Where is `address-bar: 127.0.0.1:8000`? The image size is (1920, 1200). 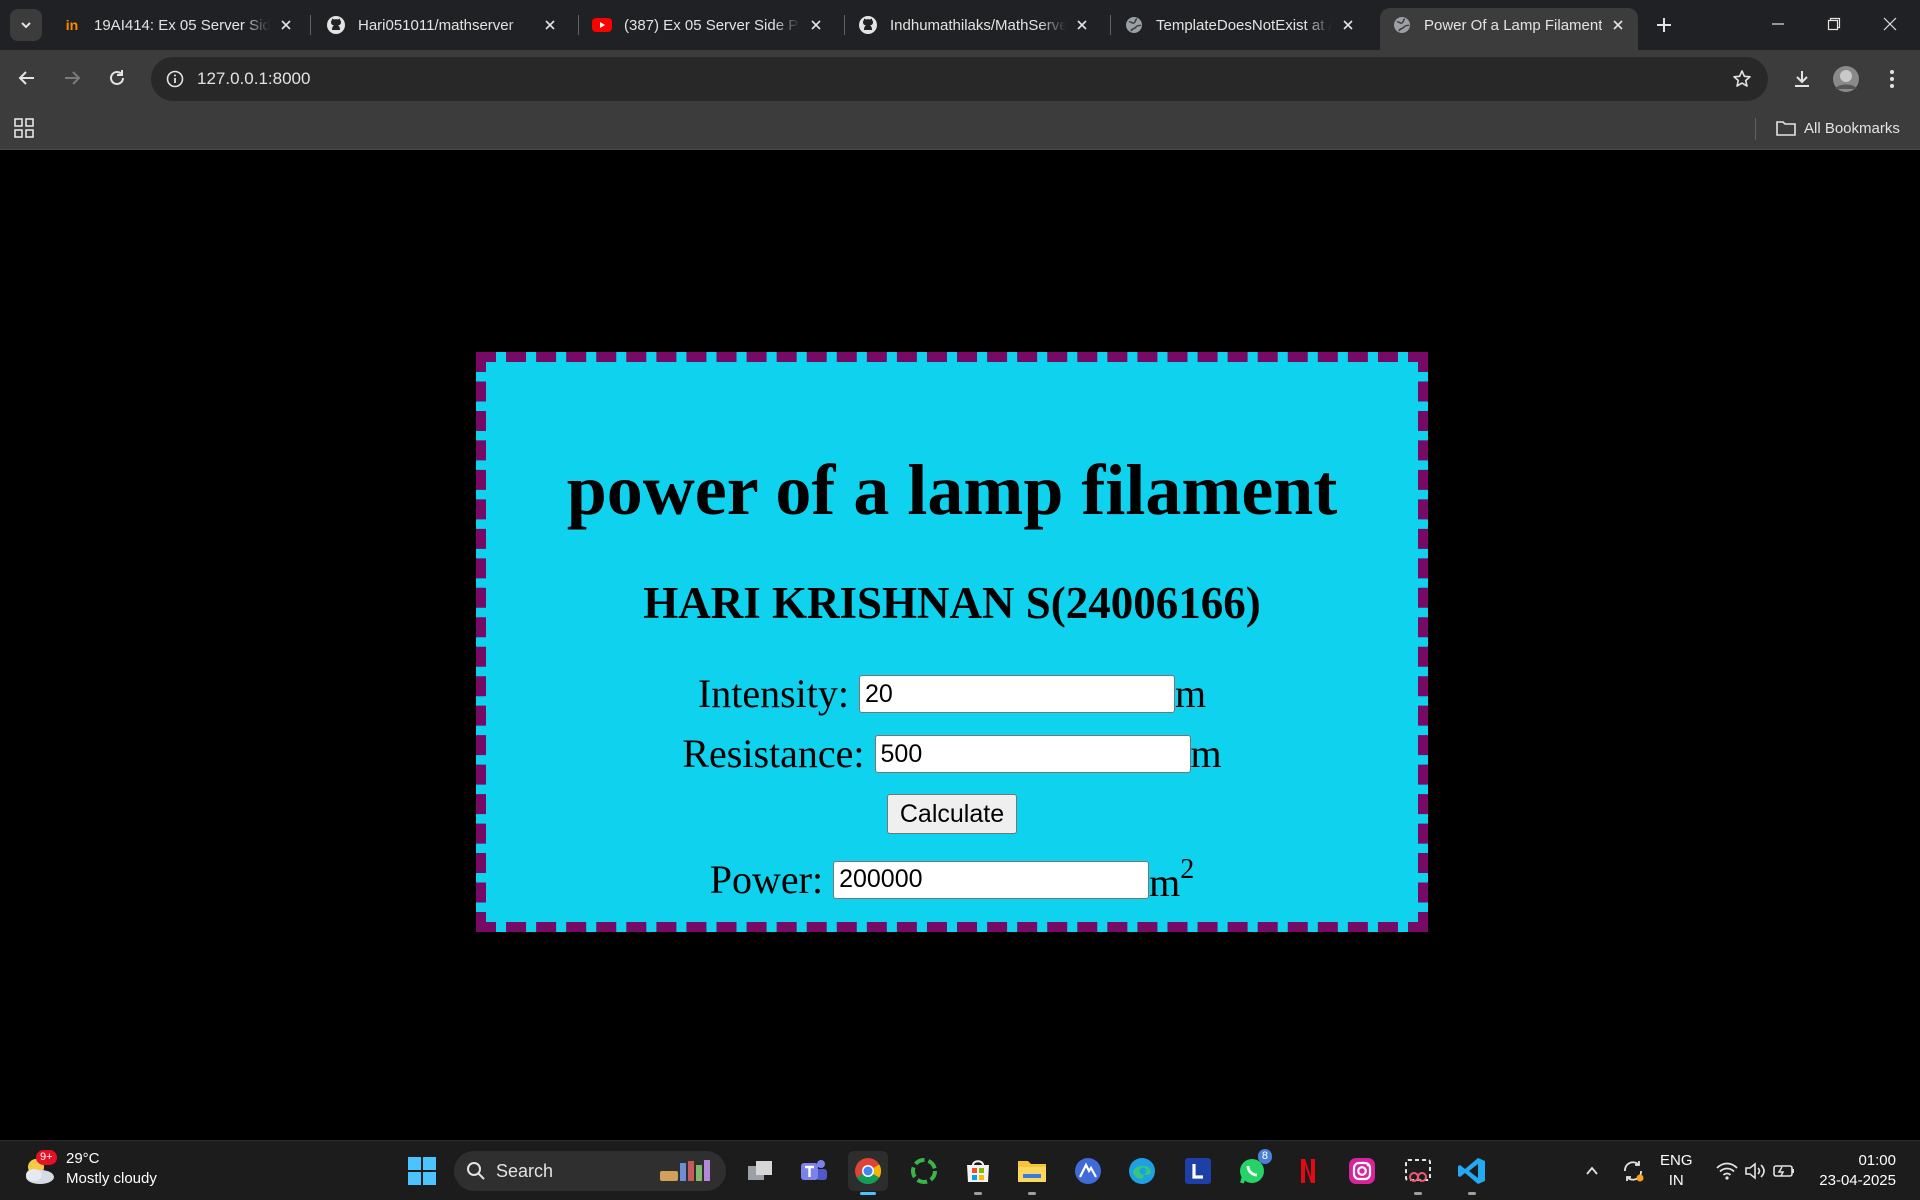
address-bar: 127.0.0.1:8000 is located at coordinates (959, 79).